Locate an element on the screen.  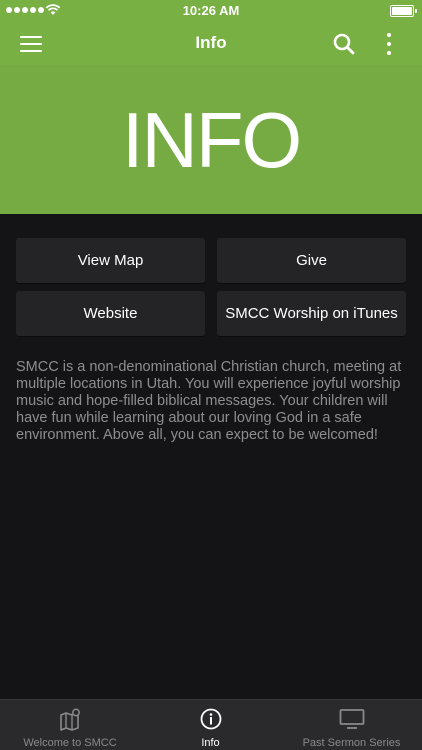
app-bar: Info is located at coordinates (211, 43).